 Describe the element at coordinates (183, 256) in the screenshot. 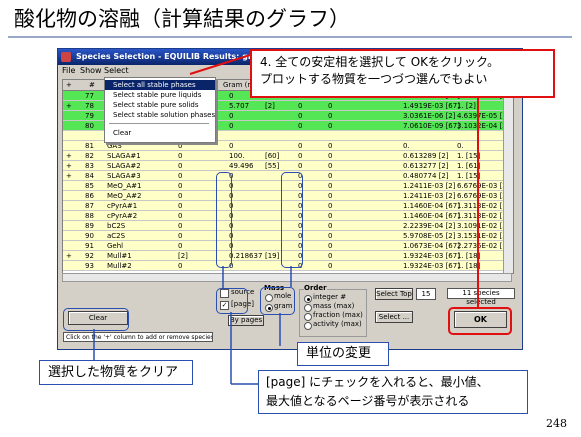

I see `cell-a: [2]` at that location.